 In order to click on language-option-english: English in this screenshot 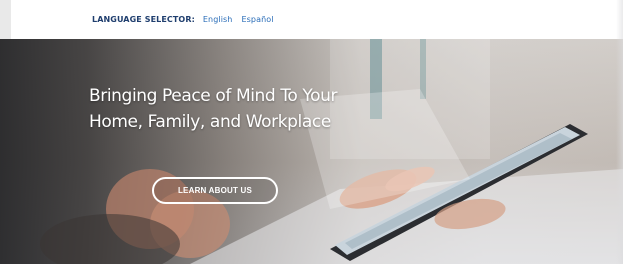, I will do `click(218, 19)`.